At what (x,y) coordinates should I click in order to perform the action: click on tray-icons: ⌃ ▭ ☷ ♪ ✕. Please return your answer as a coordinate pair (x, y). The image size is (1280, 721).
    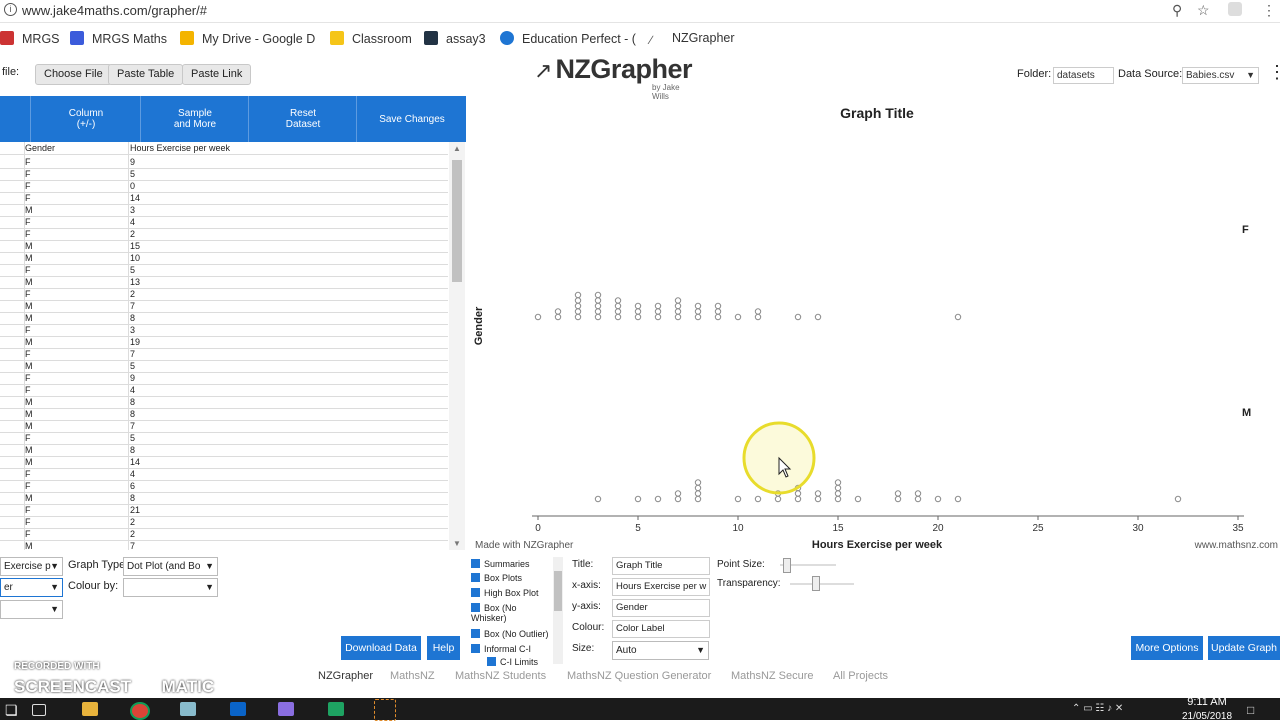
    Looking at the image, I should click on (1097, 708).